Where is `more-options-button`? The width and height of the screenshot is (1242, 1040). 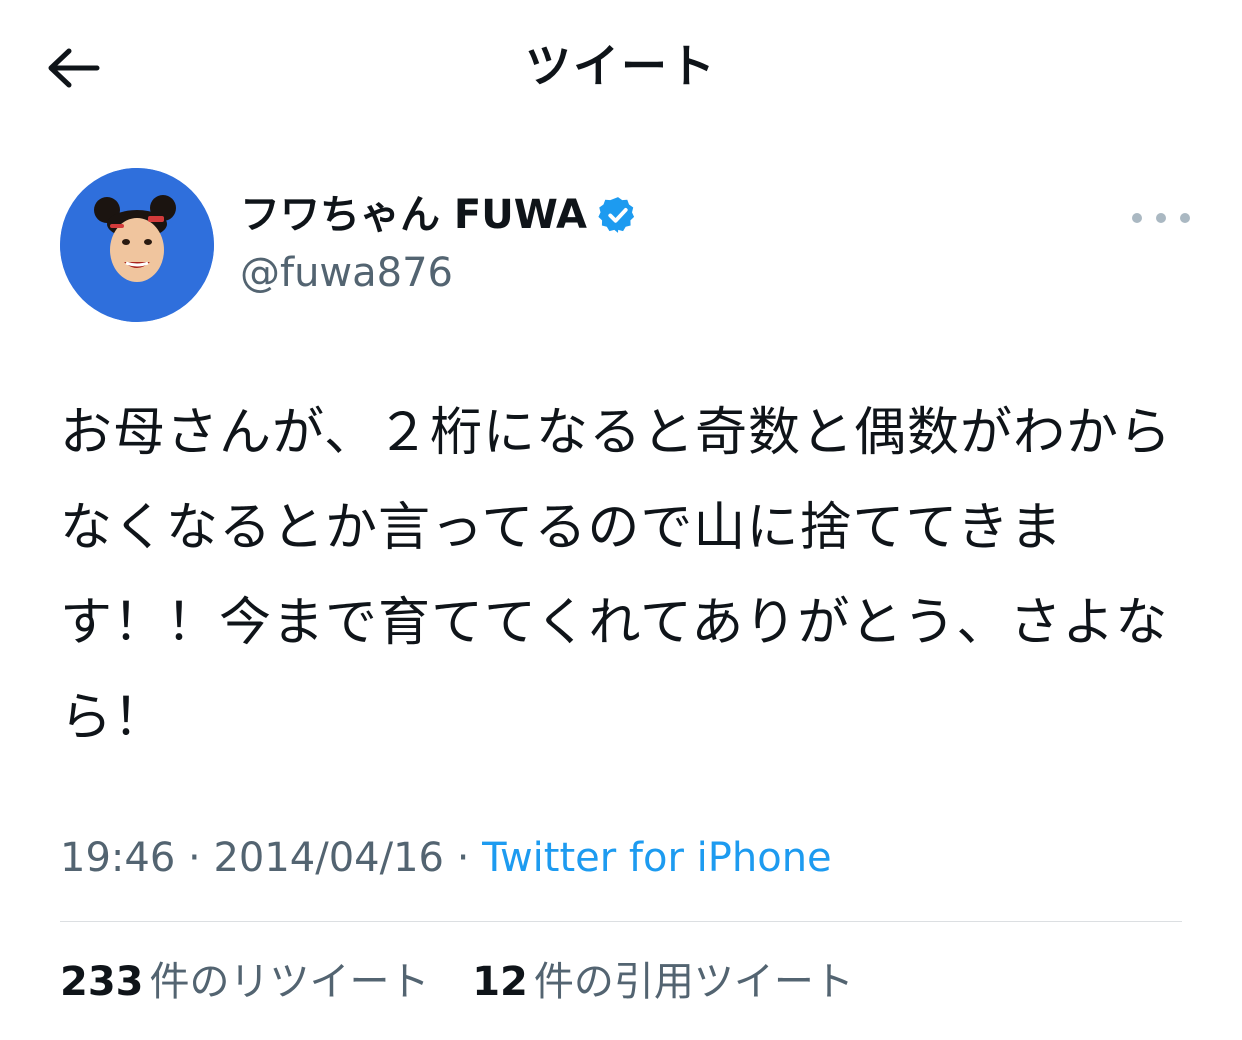 more-options-button is located at coordinates (1161, 218).